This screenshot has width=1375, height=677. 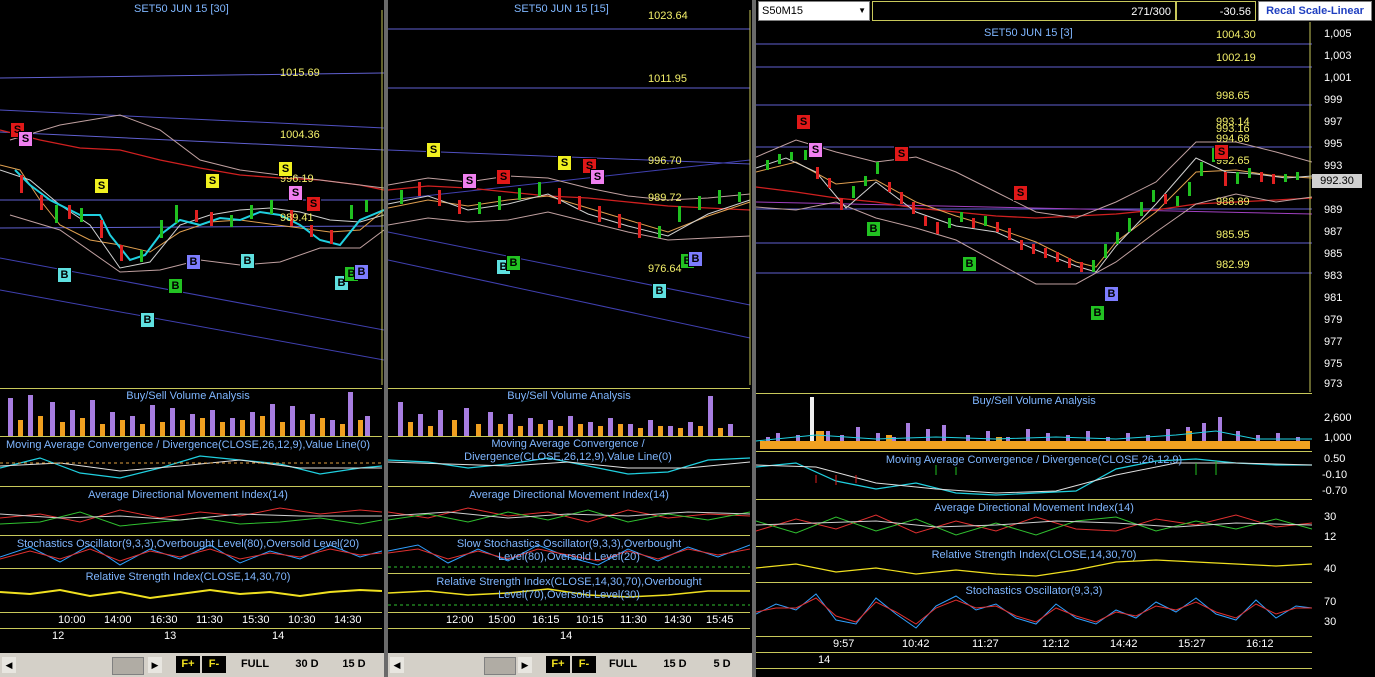 What do you see at coordinates (1330, 602) in the screenshot?
I see `stoch-axis-label: 70` at bounding box center [1330, 602].